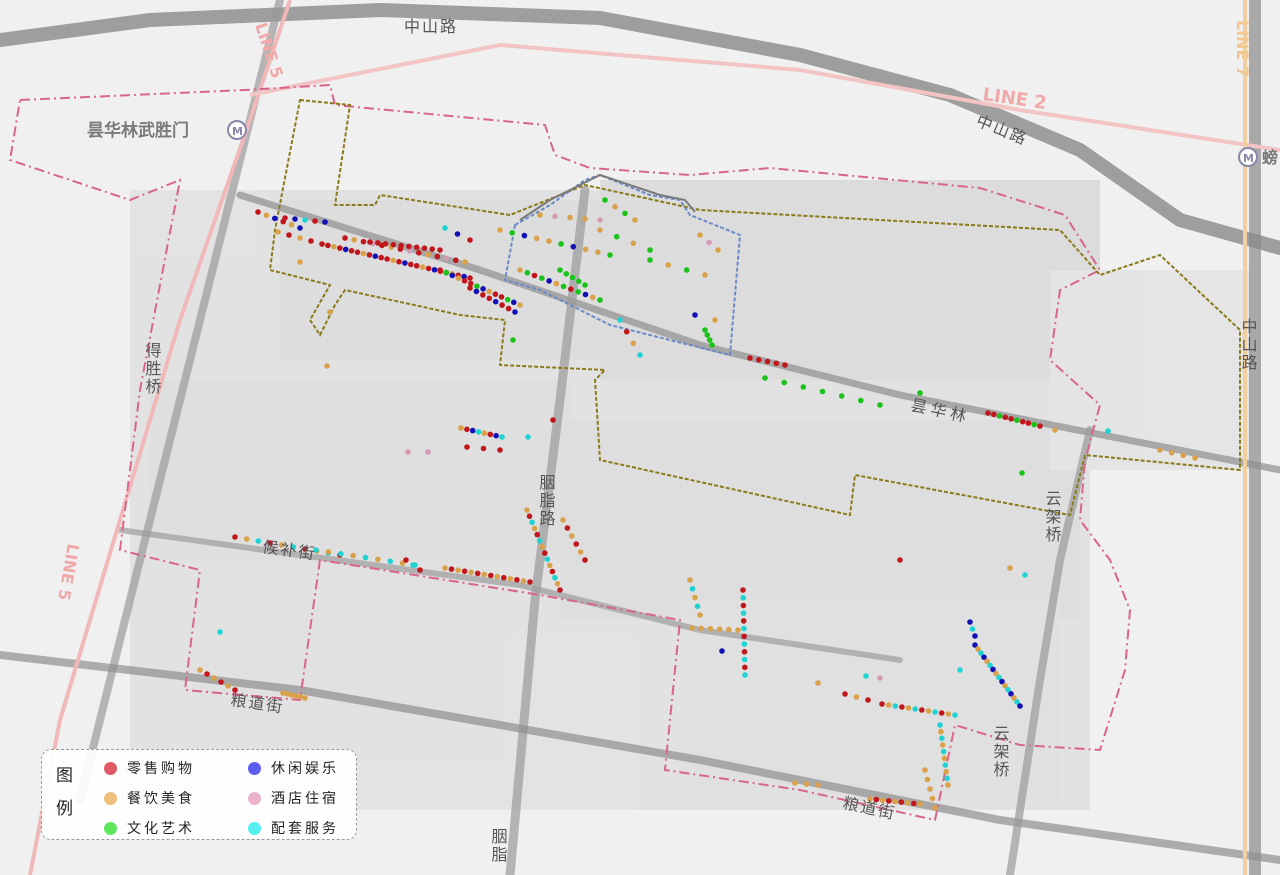 The height and width of the screenshot is (875, 1280). I want to click on legend-item-hotel: 酒店住宿, so click(293, 798).